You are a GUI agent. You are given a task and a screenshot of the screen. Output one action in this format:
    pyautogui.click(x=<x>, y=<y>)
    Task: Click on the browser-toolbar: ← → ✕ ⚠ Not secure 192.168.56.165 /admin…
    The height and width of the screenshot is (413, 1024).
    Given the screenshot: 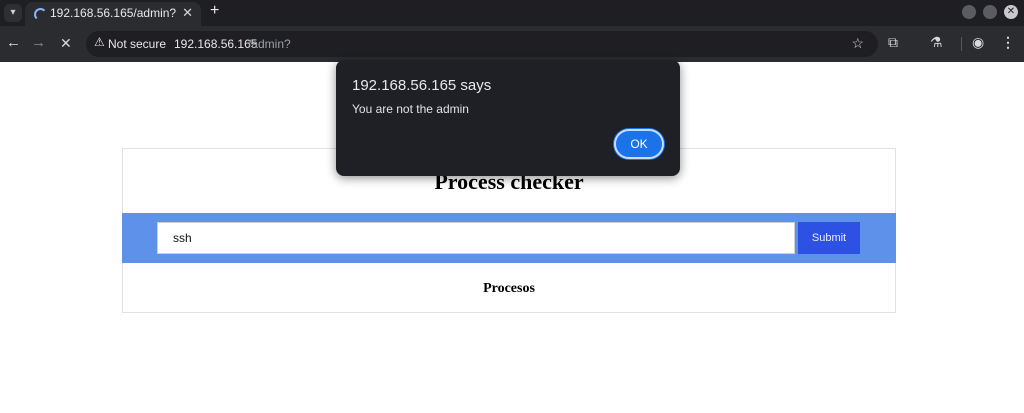 What is the action you would take?
    pyautogui.click(x=512, y=44)
    